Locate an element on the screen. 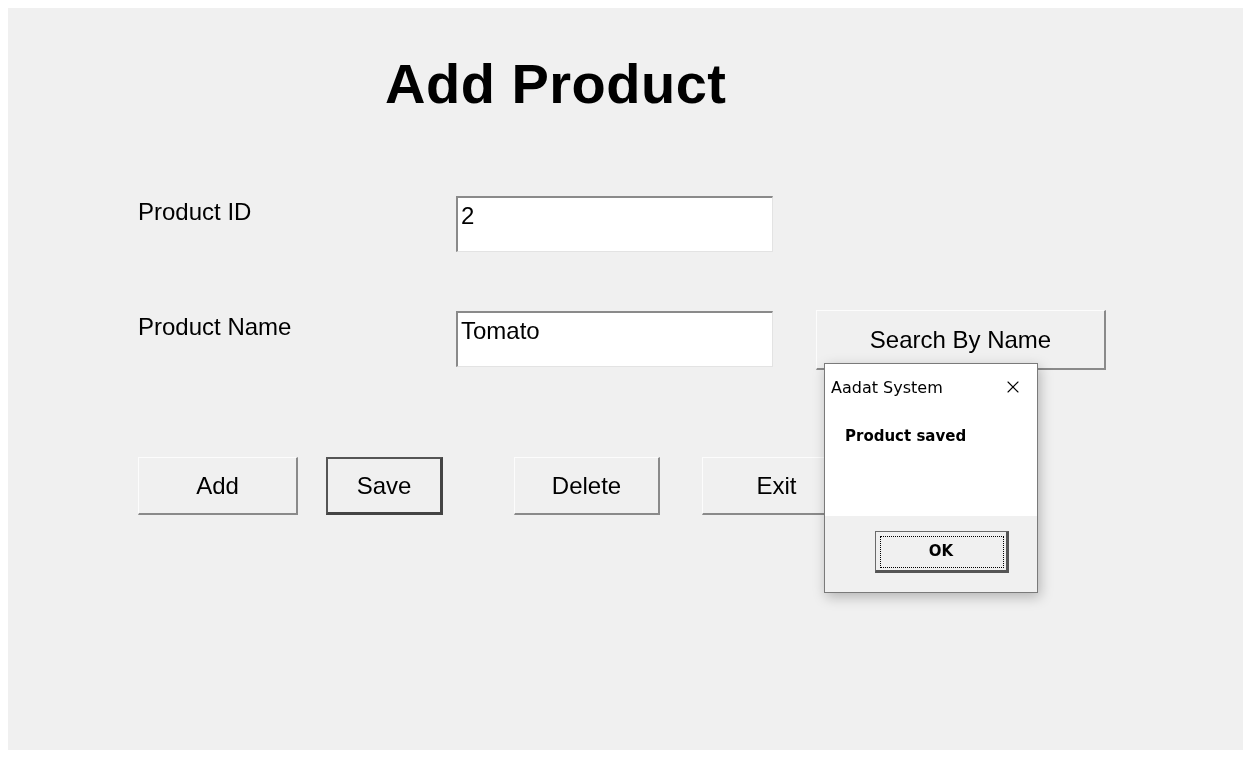  dialog-title: Aadat System is located at coordinates (887, 387).